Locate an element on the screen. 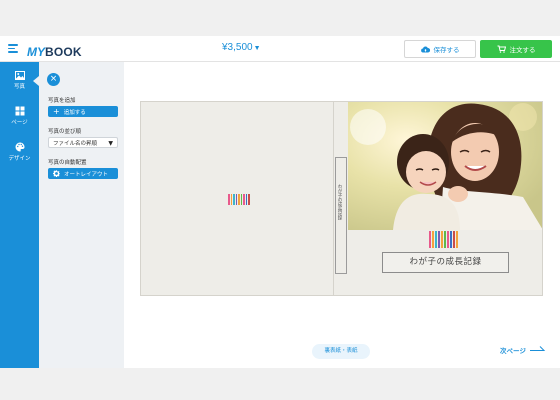 The width and height of the screenshot is (560, 400). add-photo-label: 写真を追加 is located at coordinates (62, 101).